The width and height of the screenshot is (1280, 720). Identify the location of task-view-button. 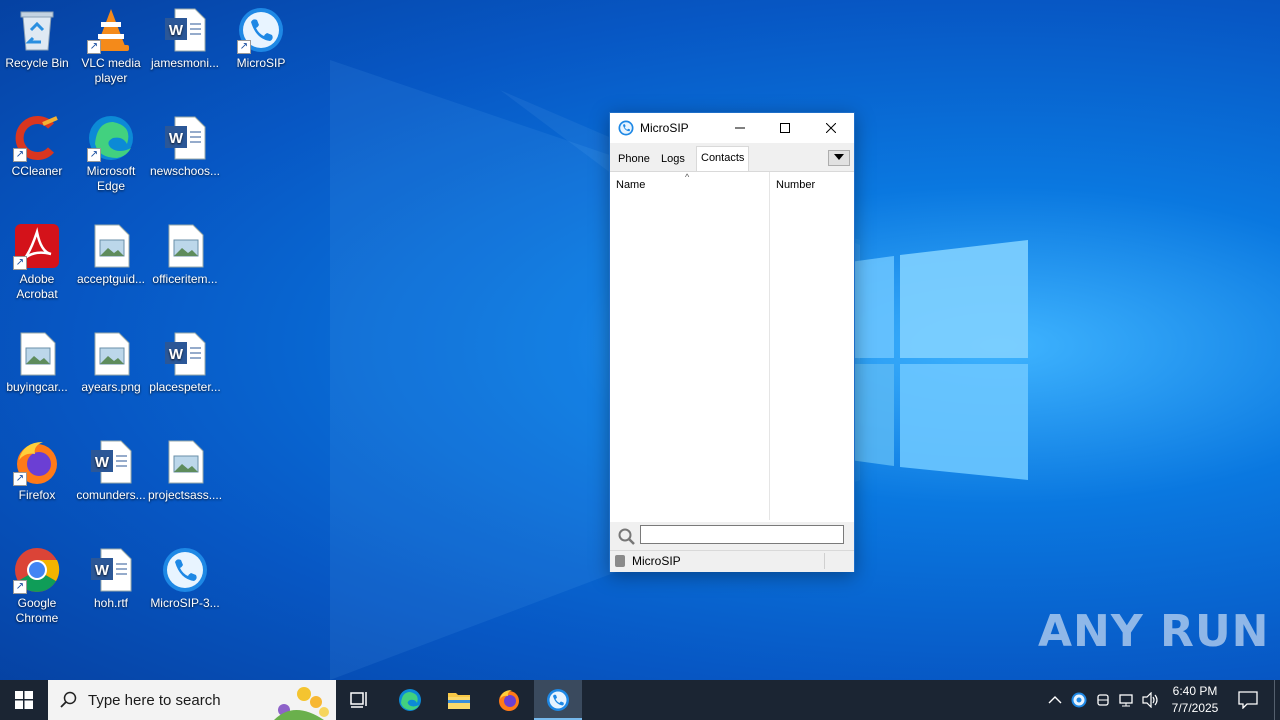
(360, 700).